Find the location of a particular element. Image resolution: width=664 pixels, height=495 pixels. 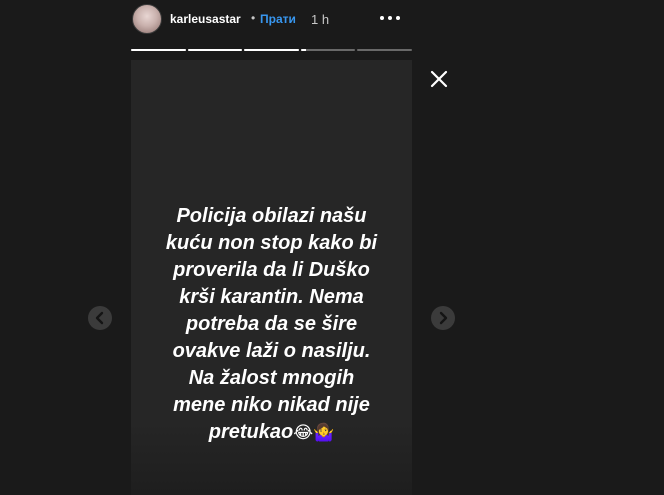

chevron-right-icon is located at coordinates (443, 318).